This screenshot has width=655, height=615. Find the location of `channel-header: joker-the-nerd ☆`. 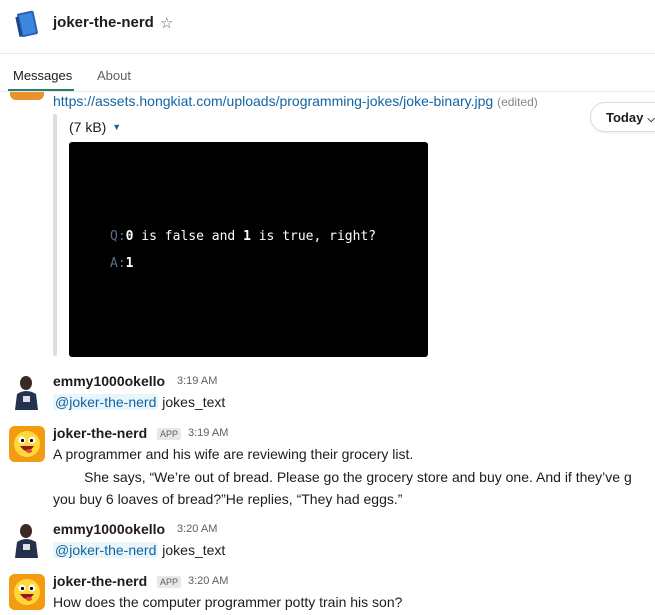

channel-header: joker-the-nerd ☆ is located at coordinates (327, 27).